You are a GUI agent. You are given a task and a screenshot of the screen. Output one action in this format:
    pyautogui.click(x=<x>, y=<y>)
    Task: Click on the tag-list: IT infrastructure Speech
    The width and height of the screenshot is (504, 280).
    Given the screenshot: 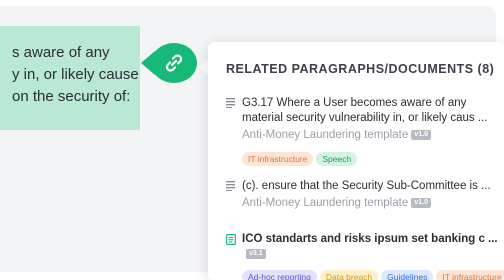 What is the action you would take?
    pyautogui.click(x=373, y=158)
    